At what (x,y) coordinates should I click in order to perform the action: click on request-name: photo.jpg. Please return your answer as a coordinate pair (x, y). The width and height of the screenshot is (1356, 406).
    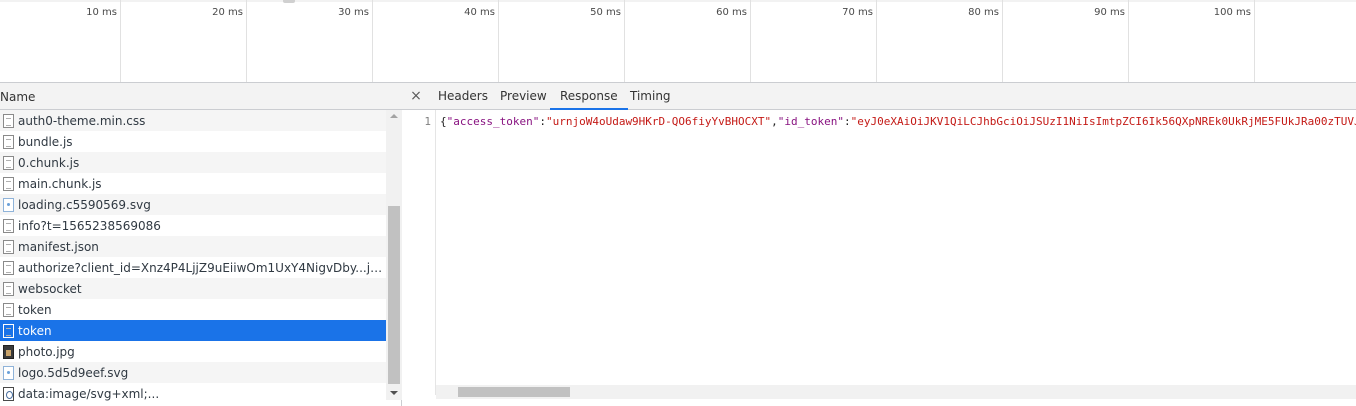
    Looking at the image, I should click on (46, 351).